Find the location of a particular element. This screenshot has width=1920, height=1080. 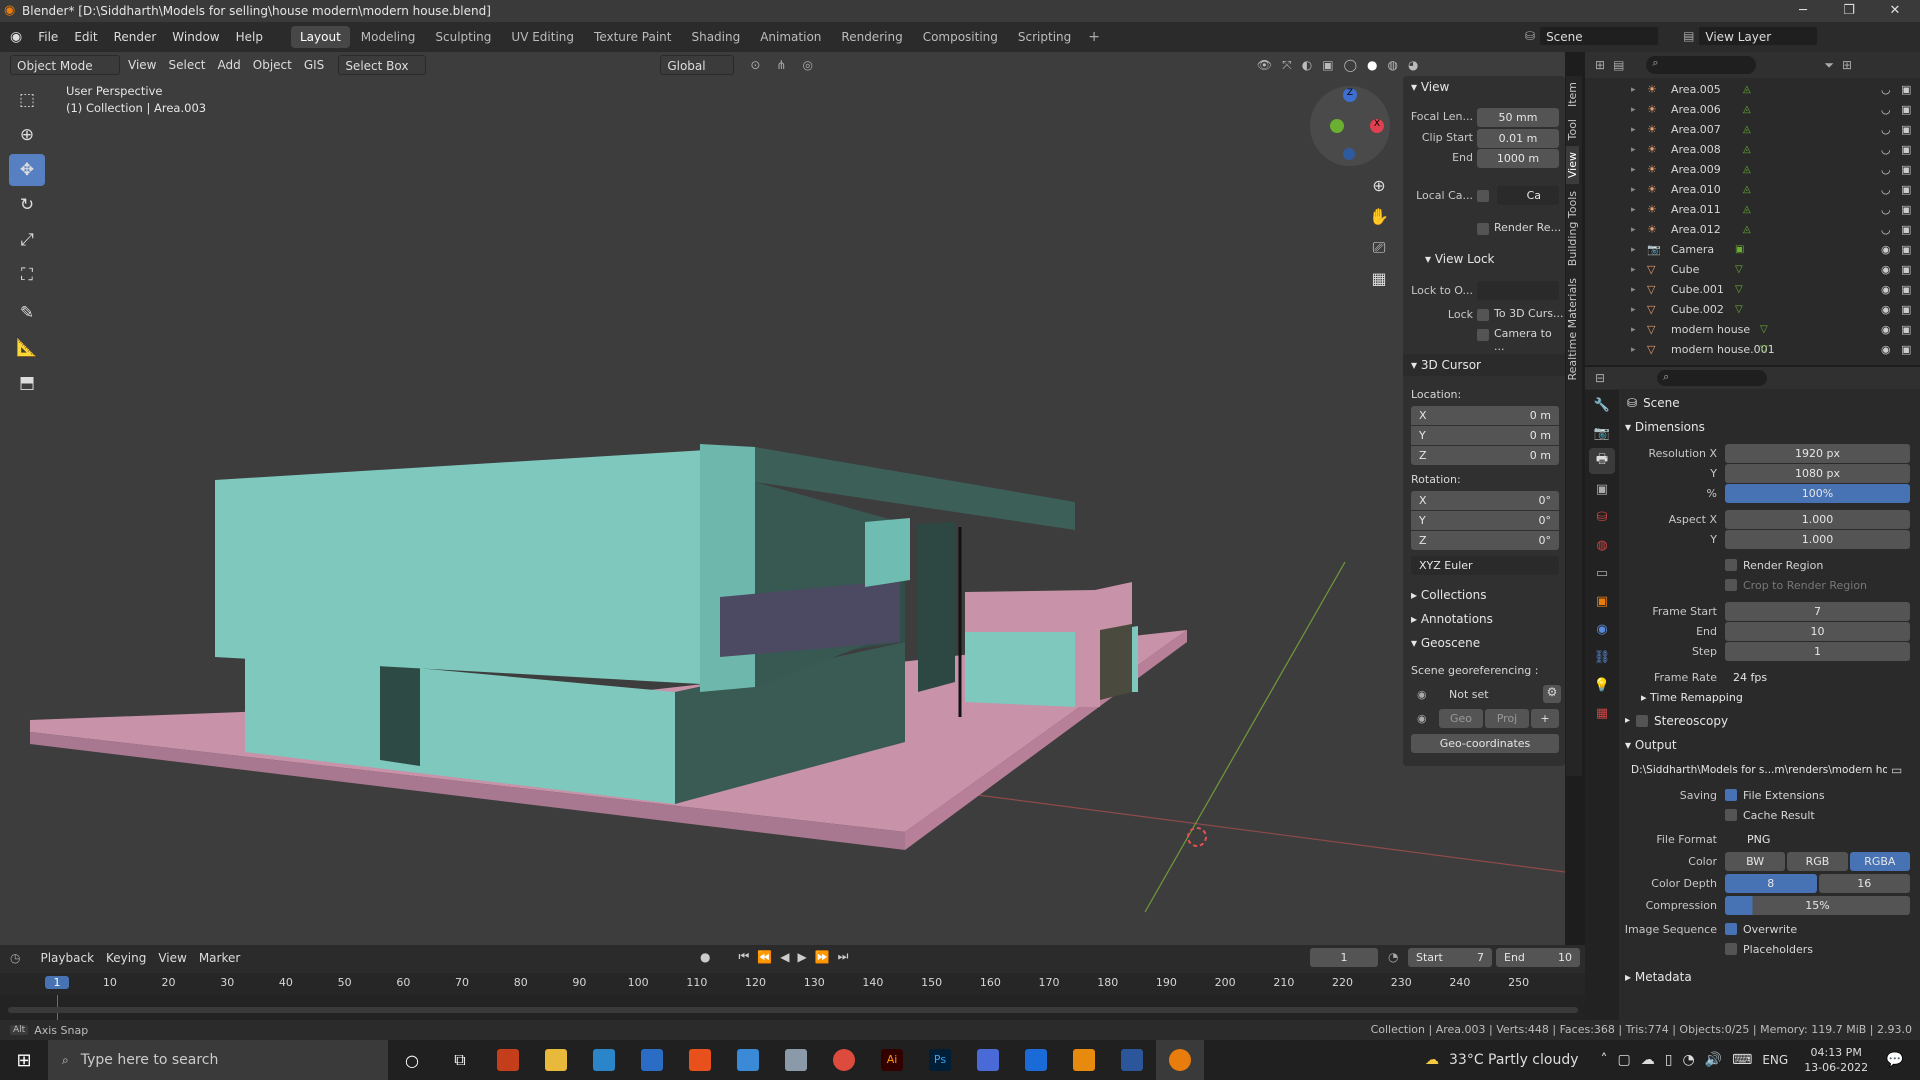

resolution-x-field: 1920 px is located at coordinates (1817, 453).